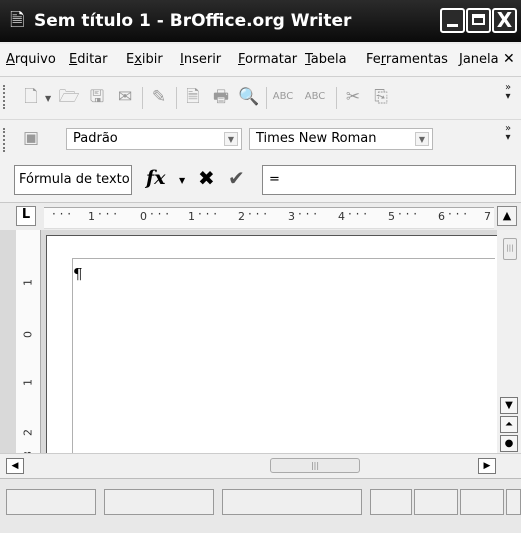  I want to click on status-style-field, so click(159, 502).